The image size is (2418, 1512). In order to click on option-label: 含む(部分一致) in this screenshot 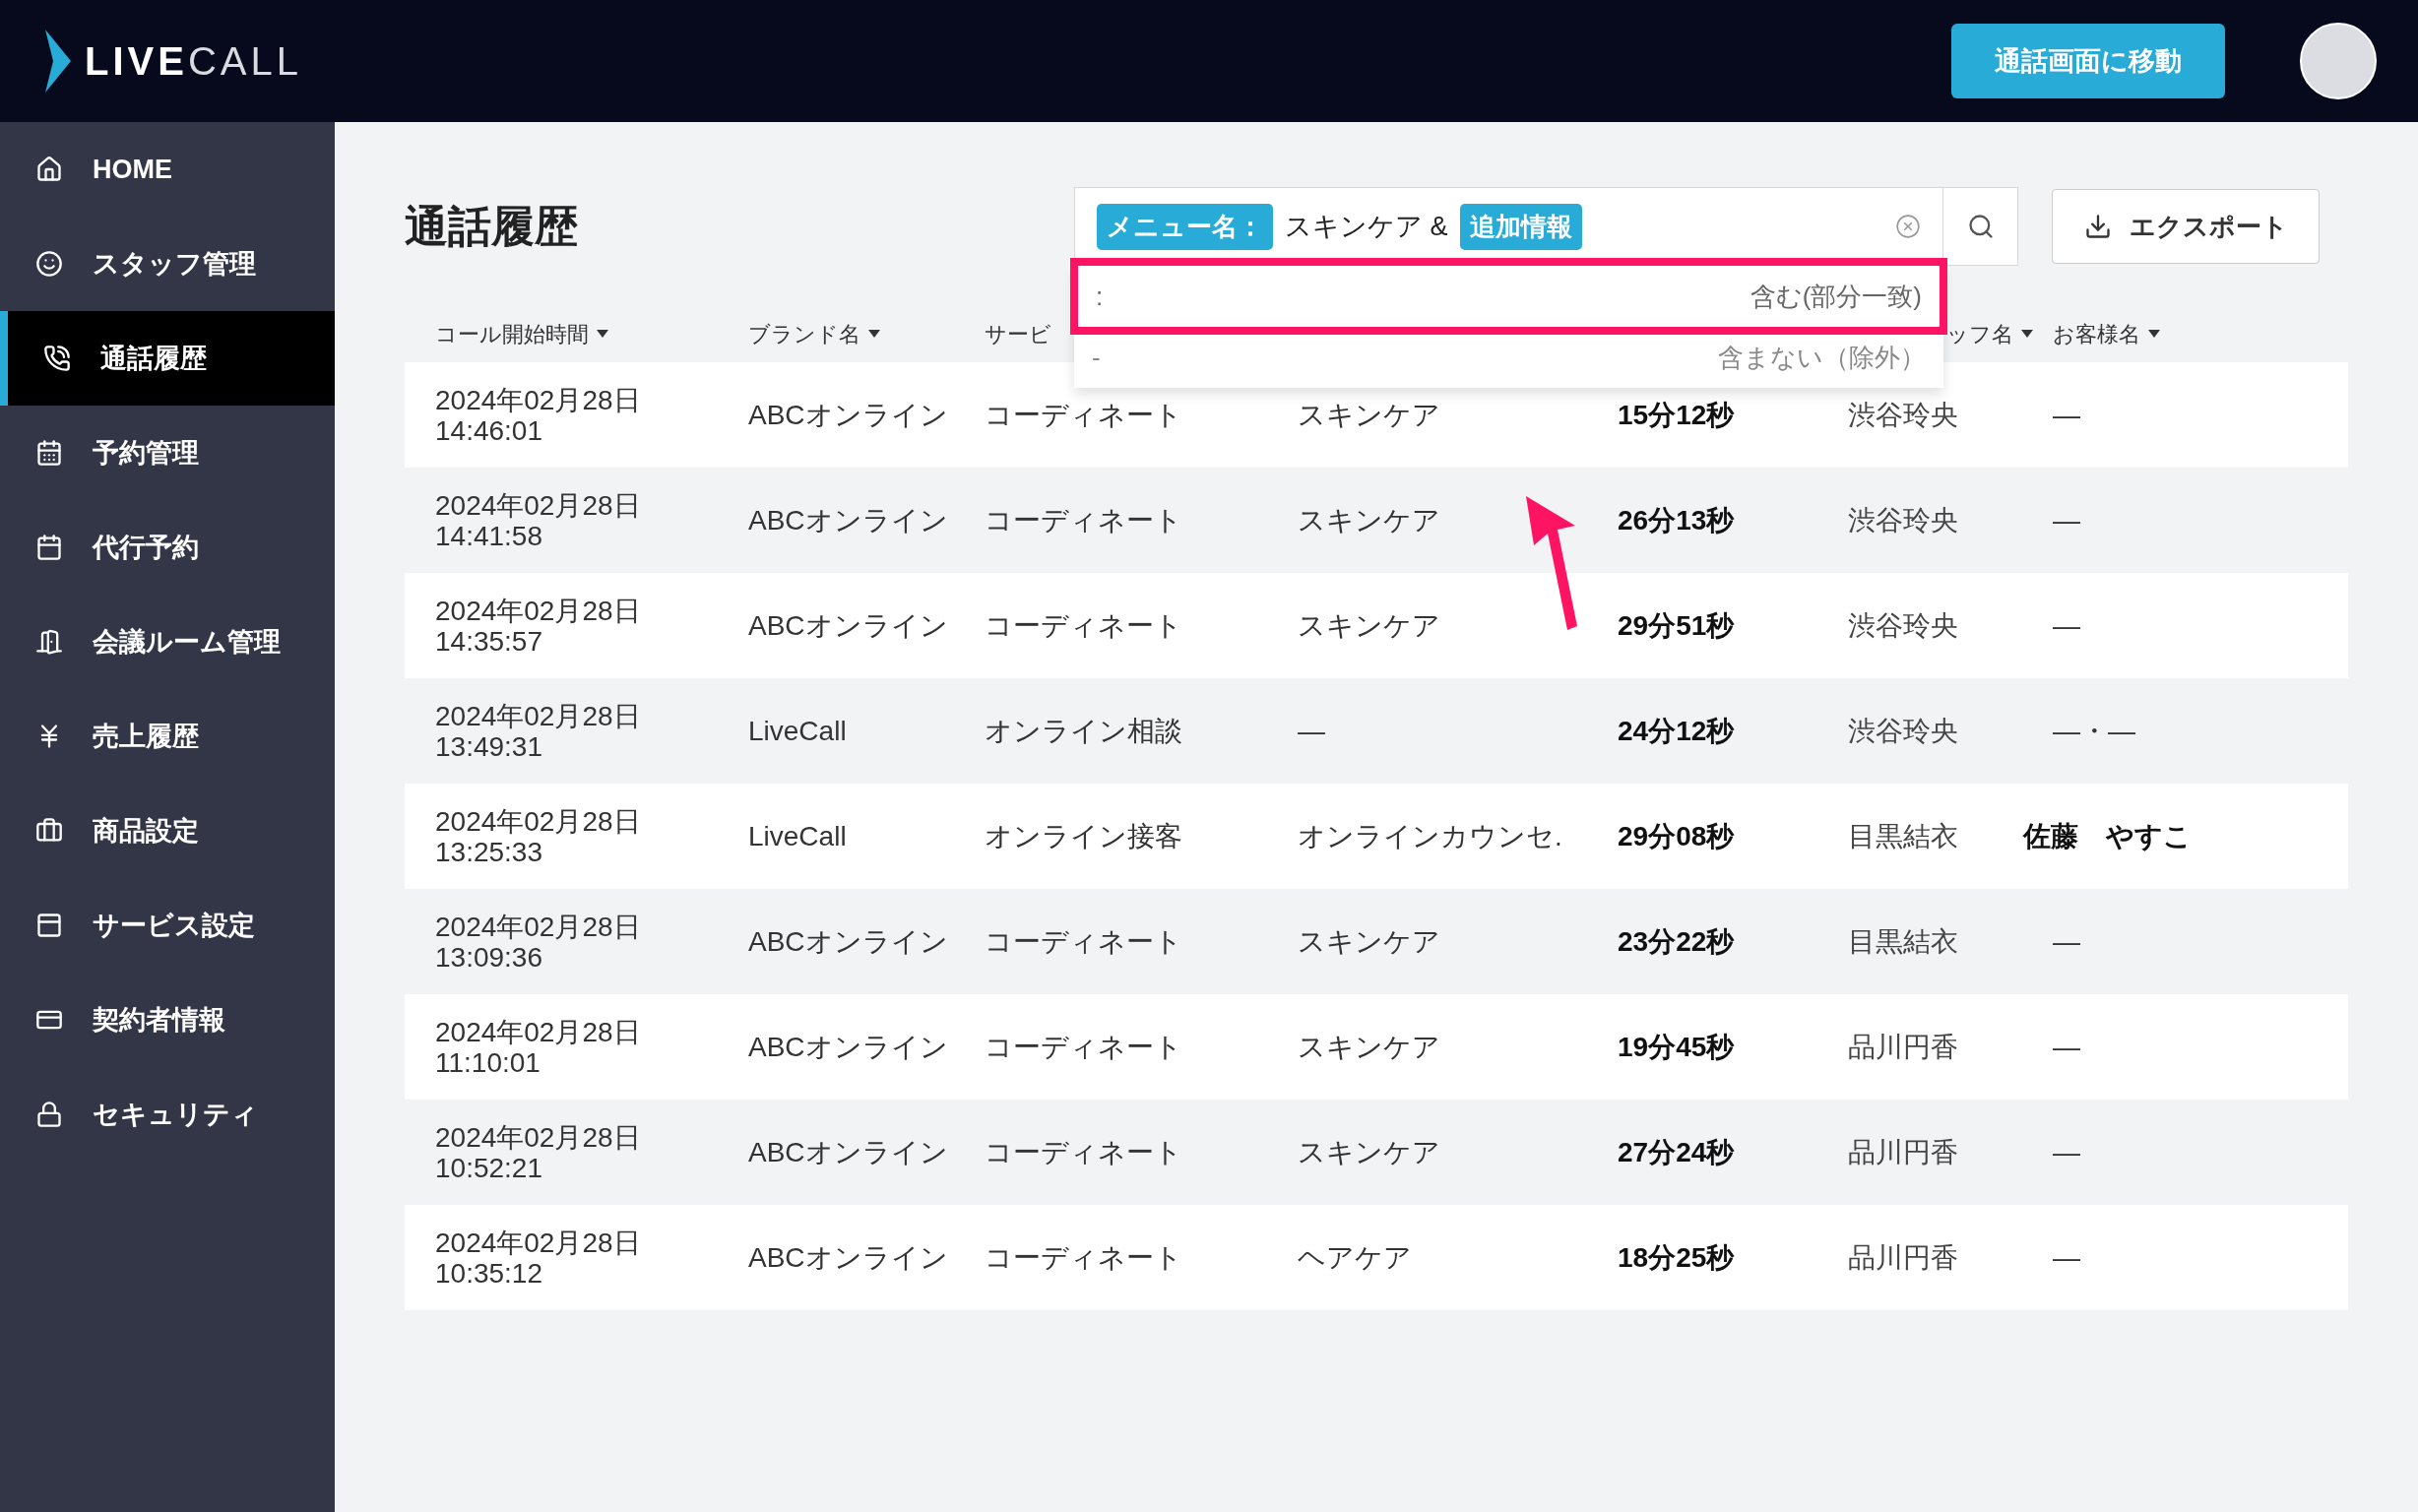, I will do `click(1836, 296)`.